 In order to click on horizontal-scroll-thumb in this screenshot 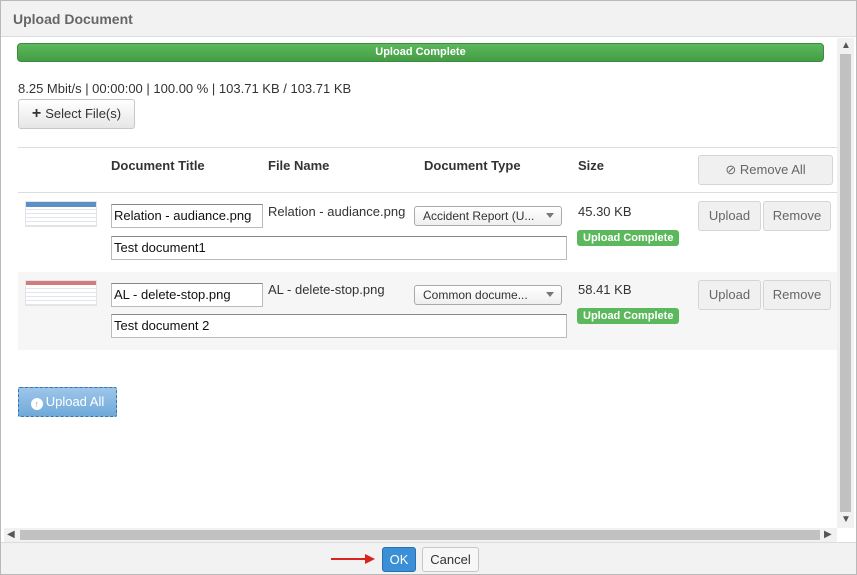, I will do `click(420, 535)`.